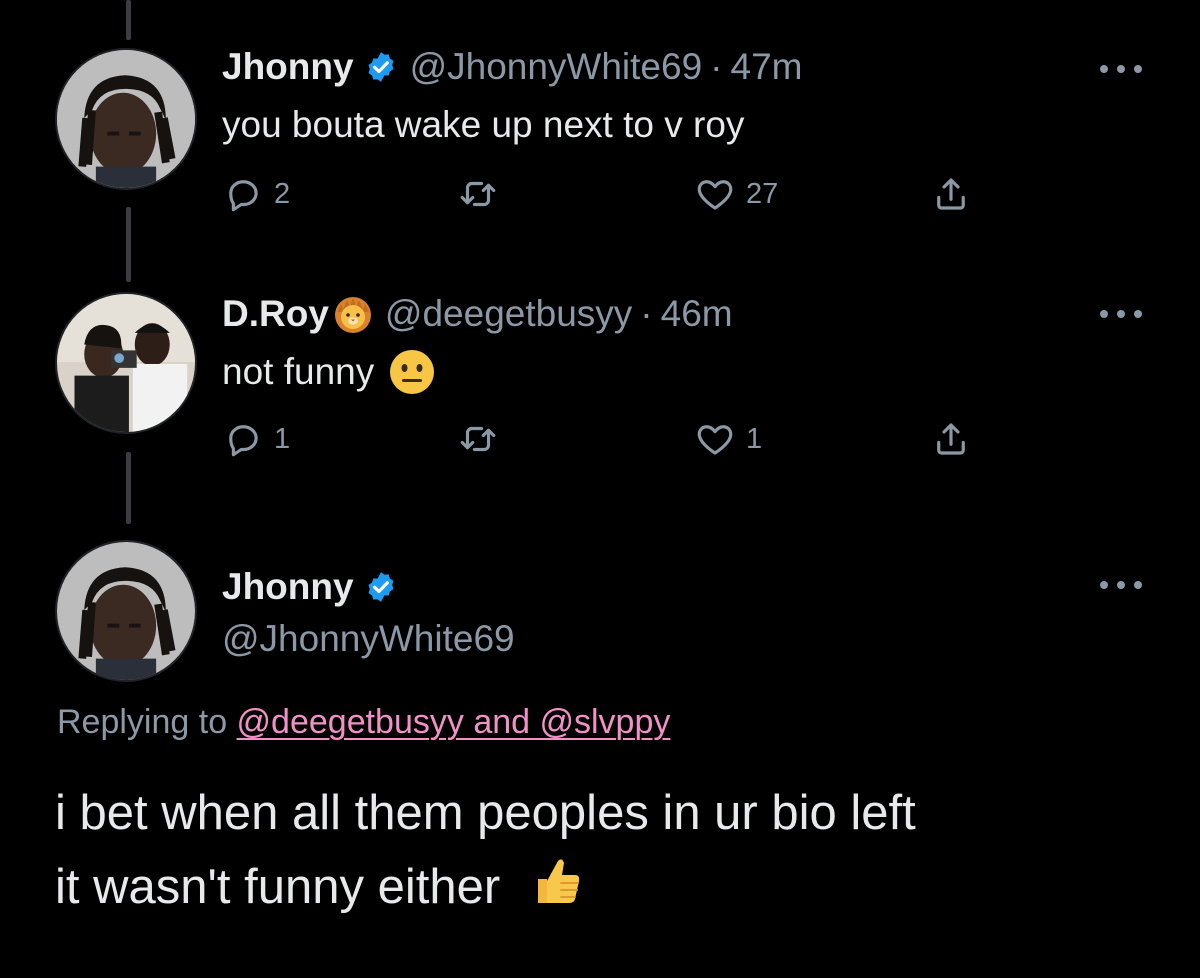 This screenshot has height=978, width=1200. I want to click on reply-button: 1, so click(256, 439).